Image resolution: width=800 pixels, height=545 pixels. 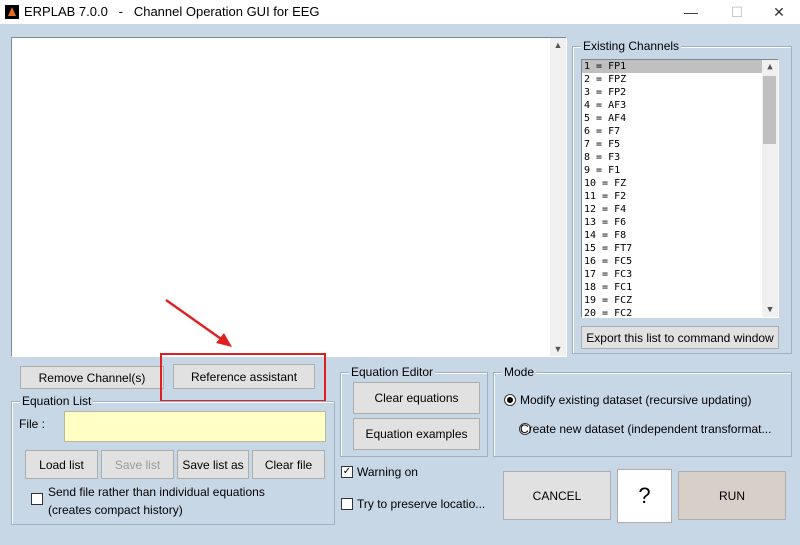 What do you see at coordinates (288, 464) in the screenshot?
I see `clear-file-button: Clear file` at bounding box center [288, 464].